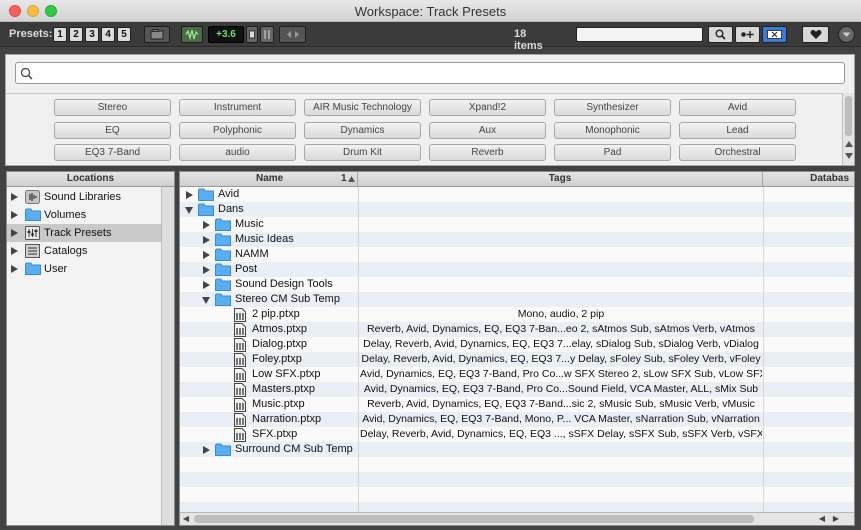 This screenshot has height=530, width=861. I want to click on folder-row: Music, so click(517, 224).